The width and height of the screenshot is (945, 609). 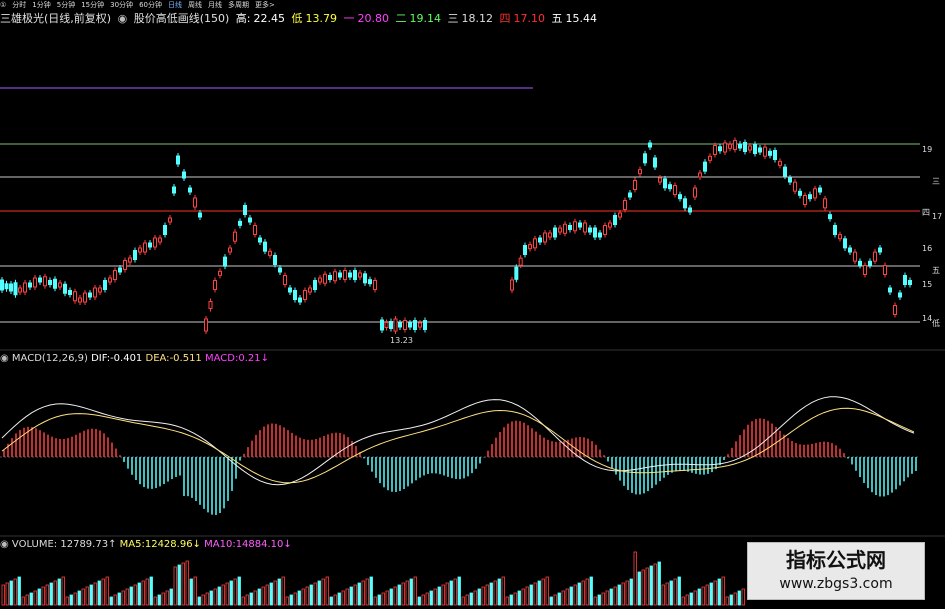 What do you see at coordinates (927, 248) in the screenshot?
I see `price-axis-label: 16` at bounding box center [927, 248].